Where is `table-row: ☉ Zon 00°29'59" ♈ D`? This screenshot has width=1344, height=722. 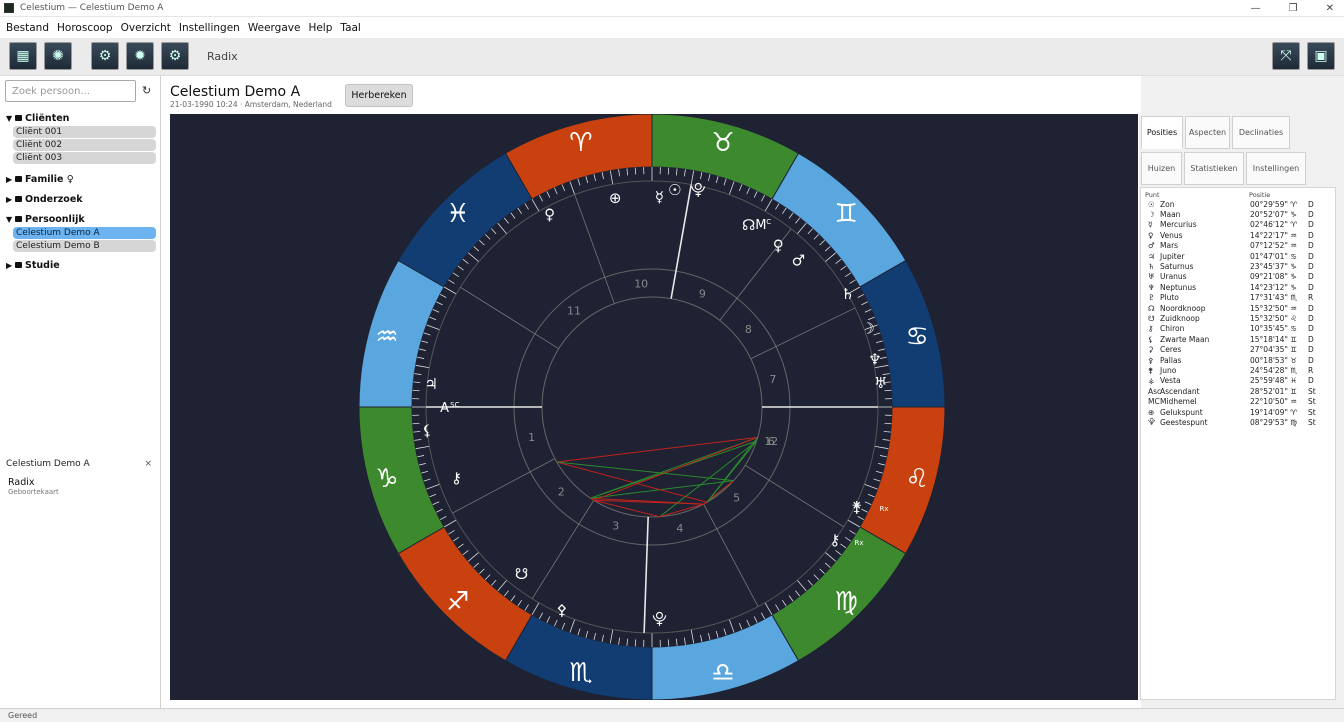 table-row: ☉ Zon 00°29'59" ♈ D is located at coordinates (1238, 204).